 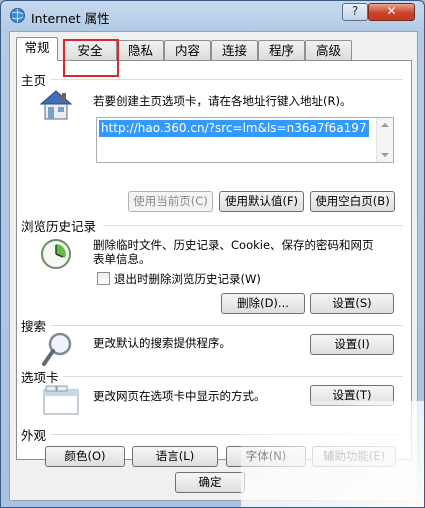 What do you see at coordinates (245, 140) in the screenshot?
I see `home-page-url-field: http://hao.360.cn/?src=lm&ls=n36a7f6a197` at bounding box center [245, 140].